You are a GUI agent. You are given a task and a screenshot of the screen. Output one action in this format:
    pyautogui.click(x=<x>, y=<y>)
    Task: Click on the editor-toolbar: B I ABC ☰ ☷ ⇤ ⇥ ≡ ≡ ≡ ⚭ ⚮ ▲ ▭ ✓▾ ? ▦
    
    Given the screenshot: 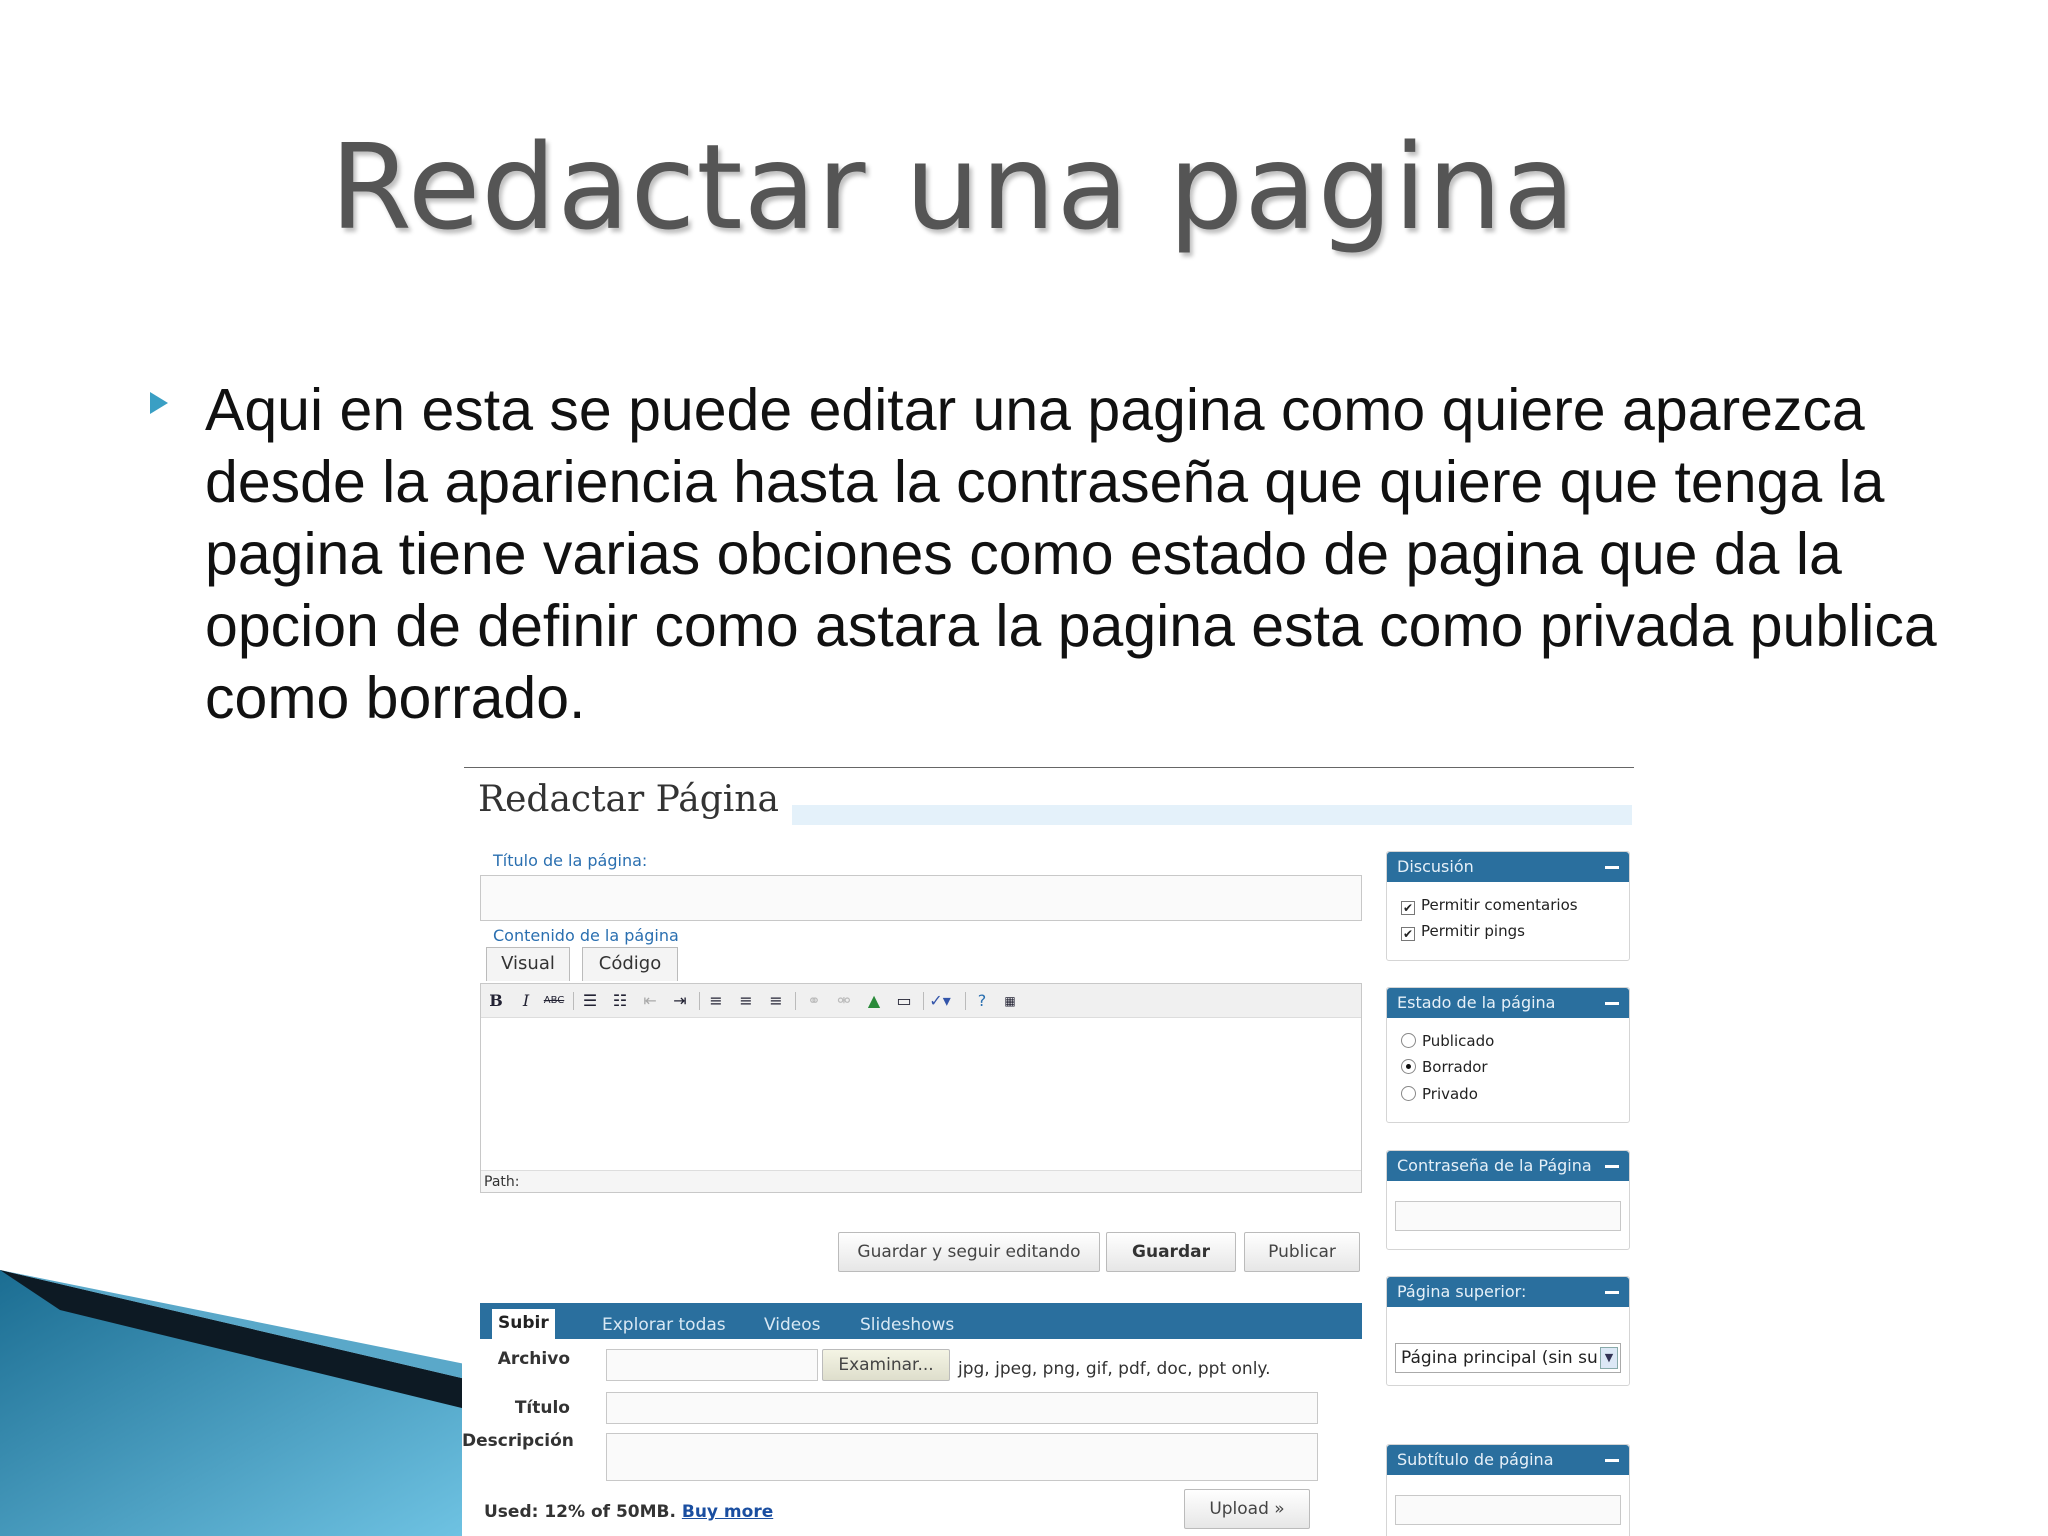 What is the action you would take?
    pyautogui.click(x=921, y=1001)
    